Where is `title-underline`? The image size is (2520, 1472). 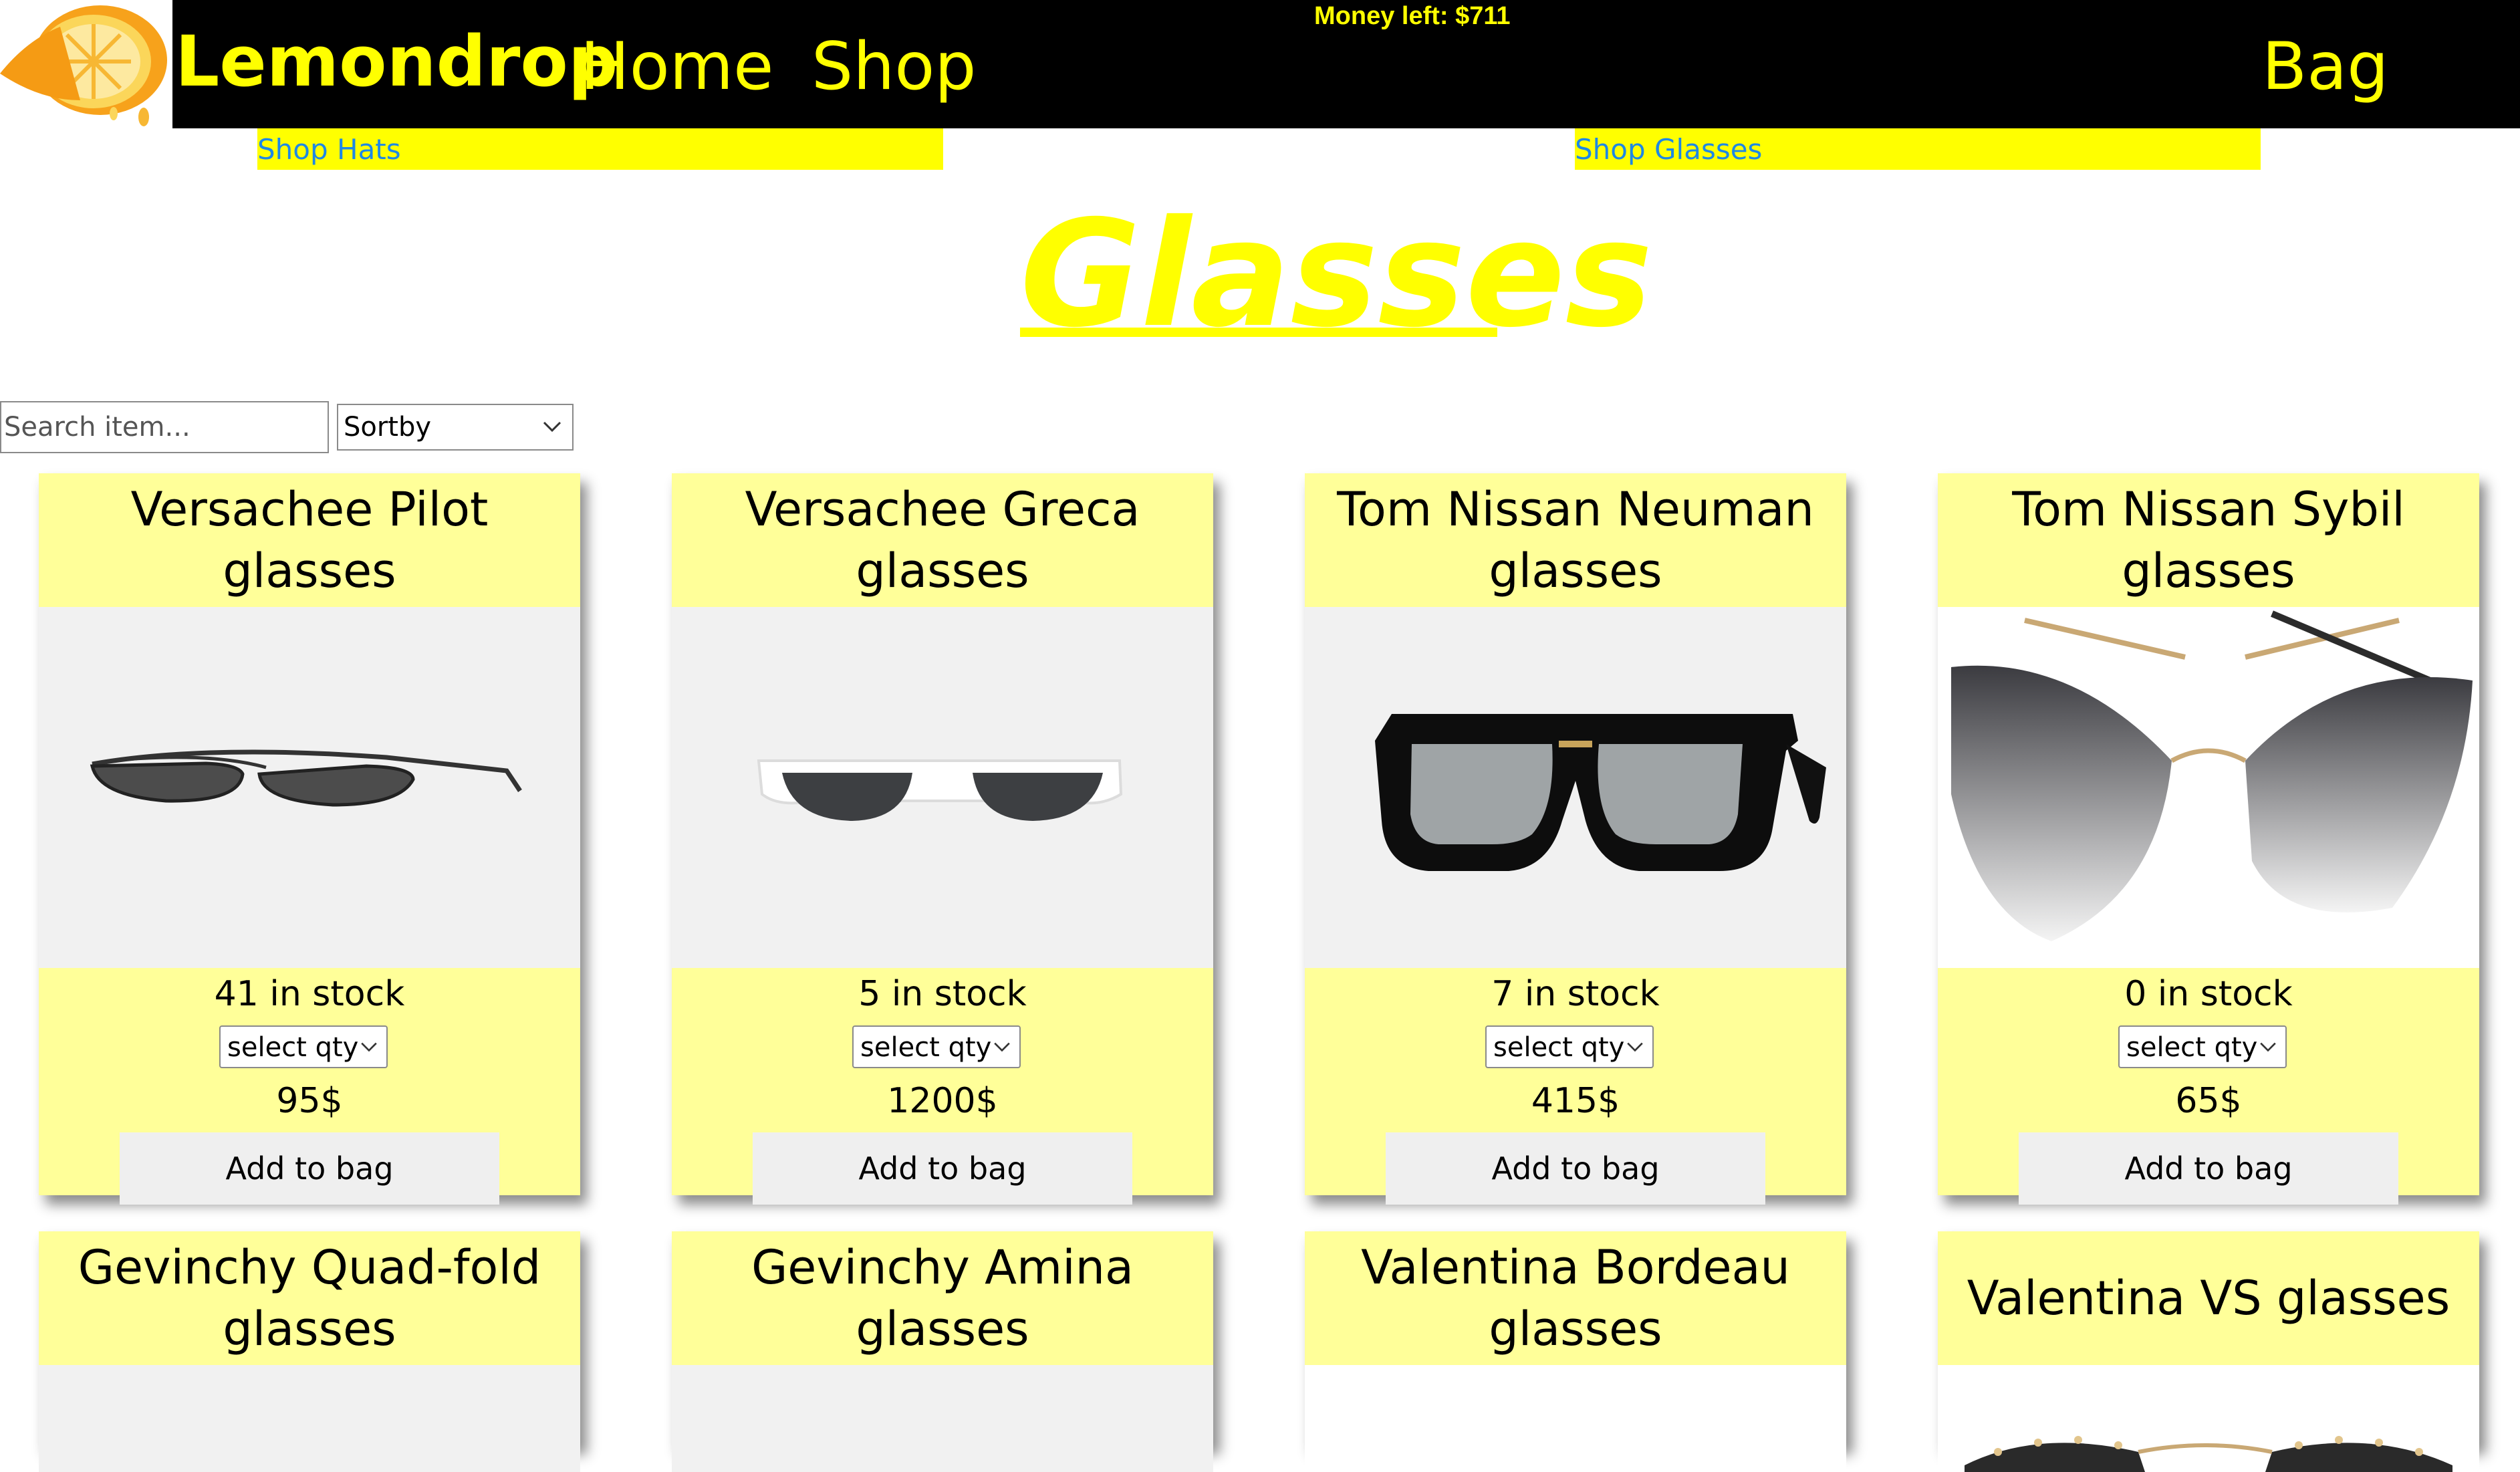
title-underline is located at coordinates (1258, 332).